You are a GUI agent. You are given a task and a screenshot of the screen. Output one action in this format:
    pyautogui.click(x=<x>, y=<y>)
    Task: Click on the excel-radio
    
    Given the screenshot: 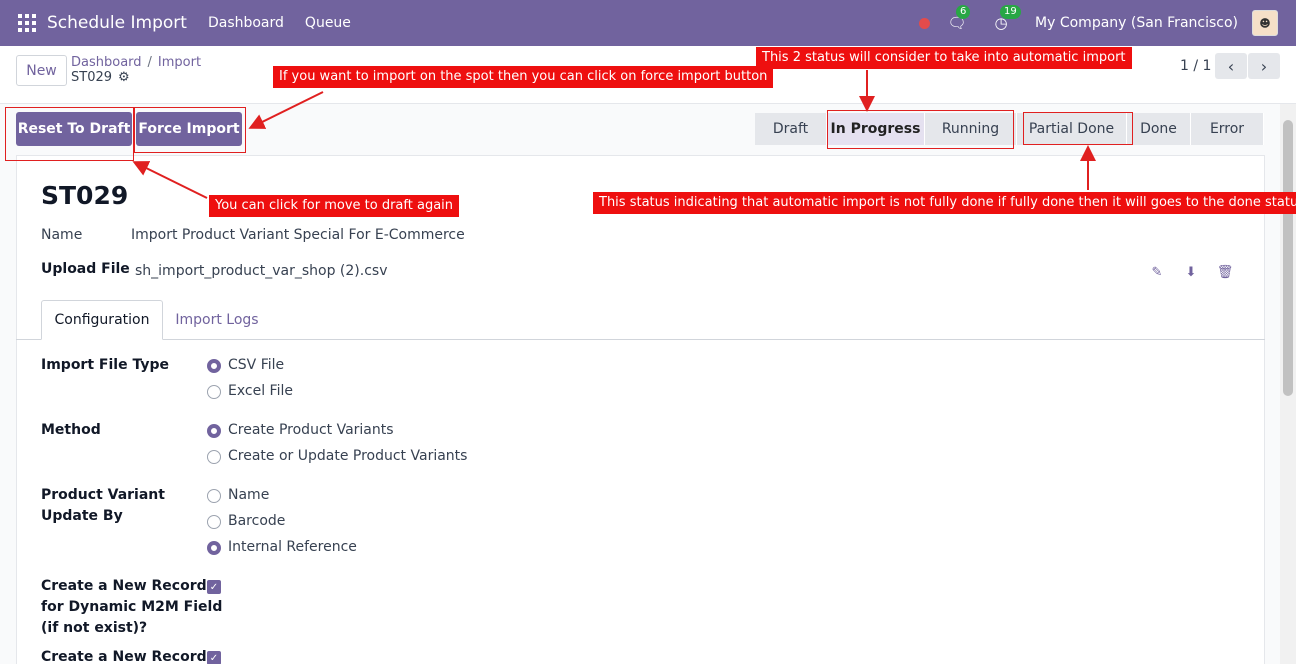 What is the action you would take?
    pyautogui.click(x=214, y=392)
    